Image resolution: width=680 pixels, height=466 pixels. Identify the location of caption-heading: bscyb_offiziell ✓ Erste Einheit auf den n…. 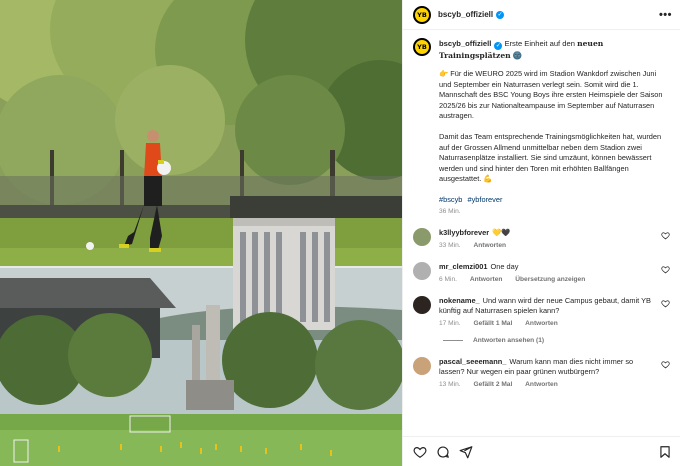
(554, 49).